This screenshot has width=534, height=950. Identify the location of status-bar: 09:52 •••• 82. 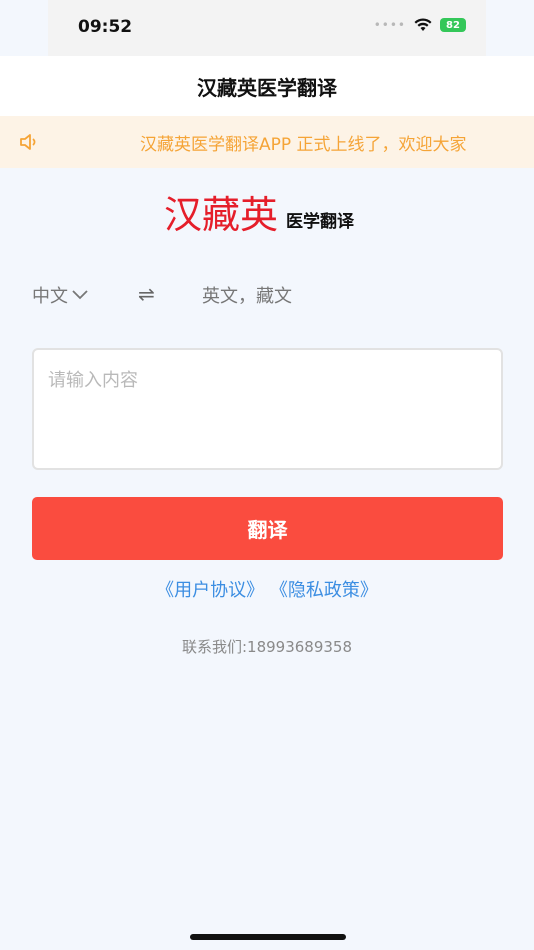
(267, 28).